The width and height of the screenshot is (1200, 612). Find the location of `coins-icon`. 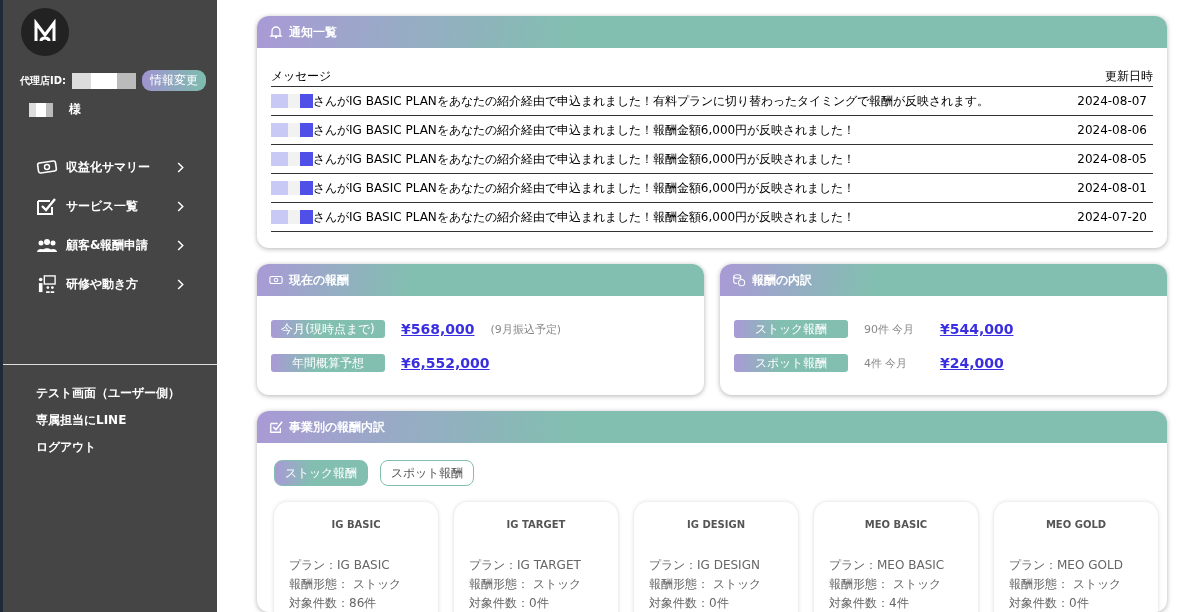

coins-icon is located at coordinates (739, 280).